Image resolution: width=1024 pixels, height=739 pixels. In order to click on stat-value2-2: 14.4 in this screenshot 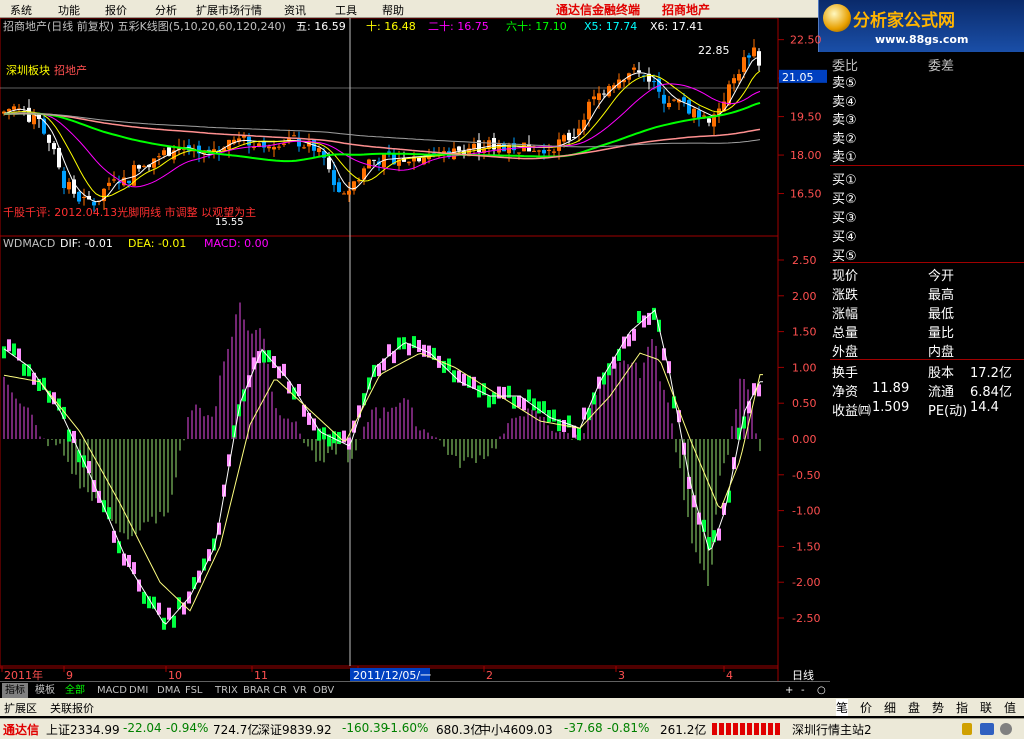, I will do `click(984, 407)`.